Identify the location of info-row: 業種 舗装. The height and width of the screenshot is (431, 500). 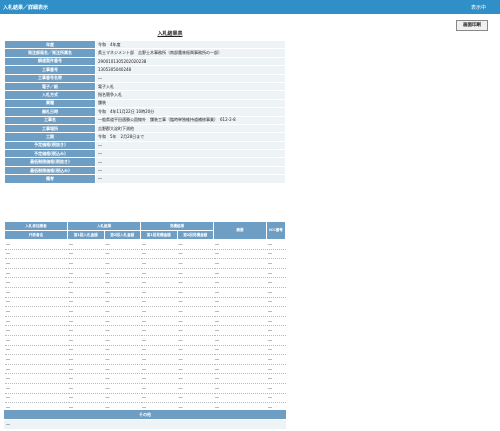
(145, 103).